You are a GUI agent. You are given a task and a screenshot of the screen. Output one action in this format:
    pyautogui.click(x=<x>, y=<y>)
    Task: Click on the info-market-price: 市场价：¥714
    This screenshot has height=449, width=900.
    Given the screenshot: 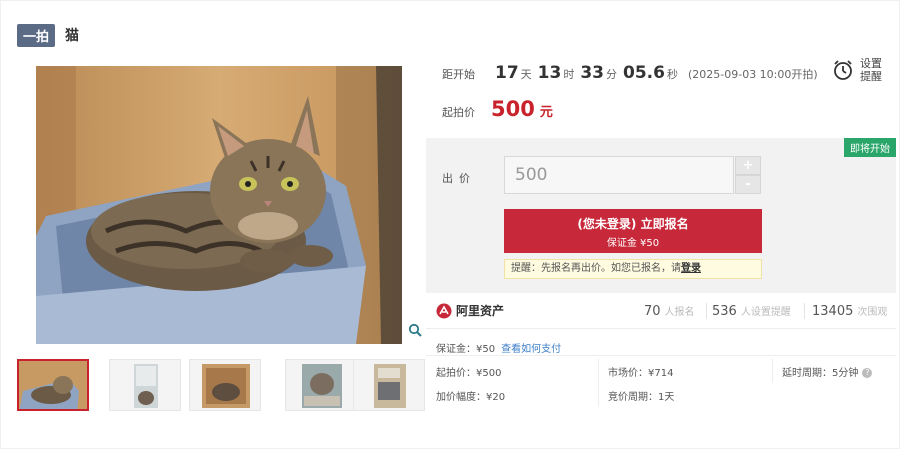 What is the action you would take?
    pyautogui.click(x=641, y=373)
    